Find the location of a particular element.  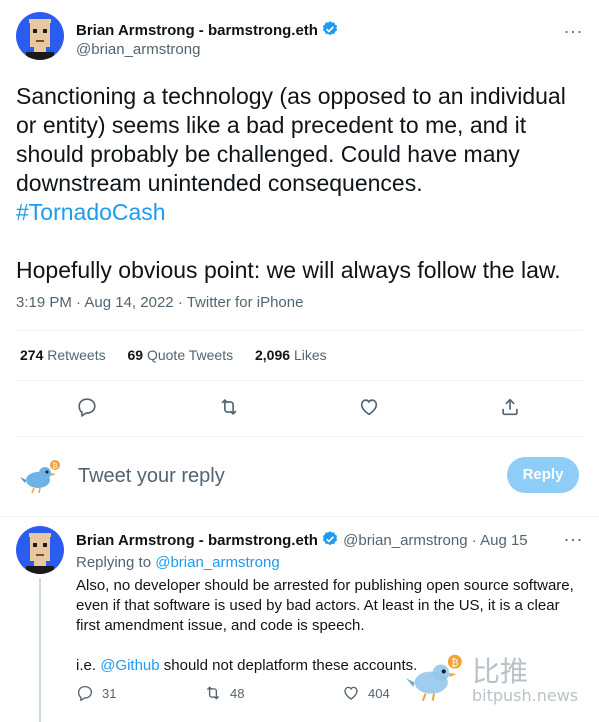

reply-more-options-icon: ··· is located at coordinates (573, 539).